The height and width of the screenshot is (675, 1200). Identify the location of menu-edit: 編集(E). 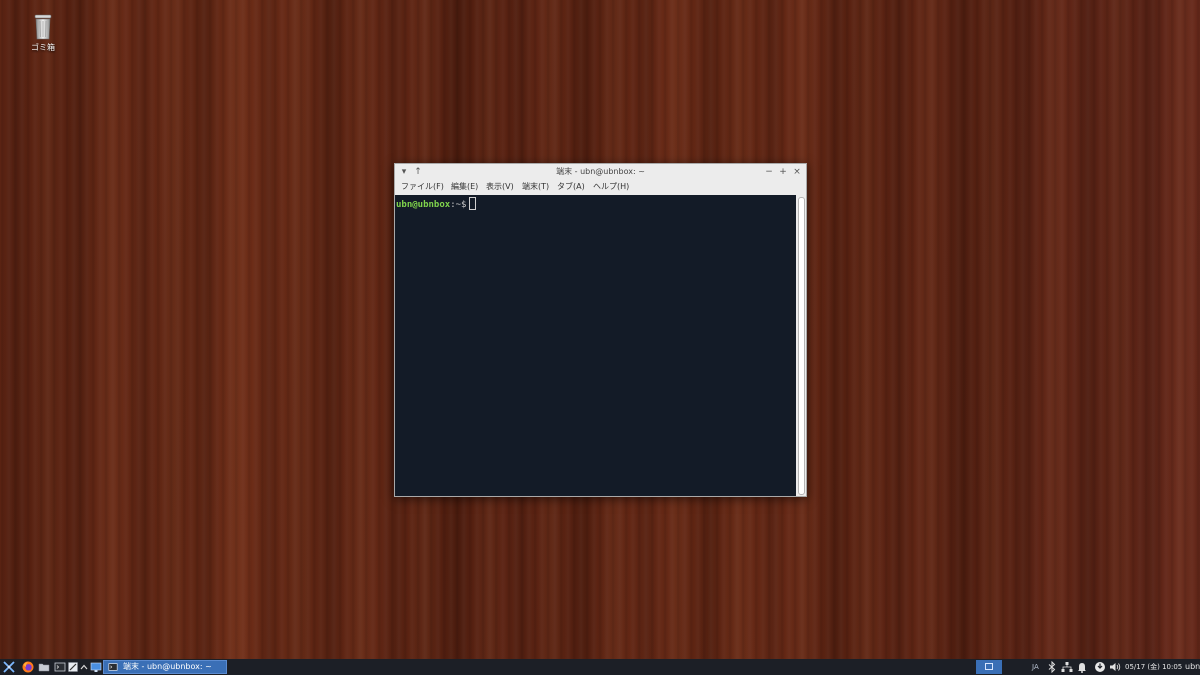
(464, 187).